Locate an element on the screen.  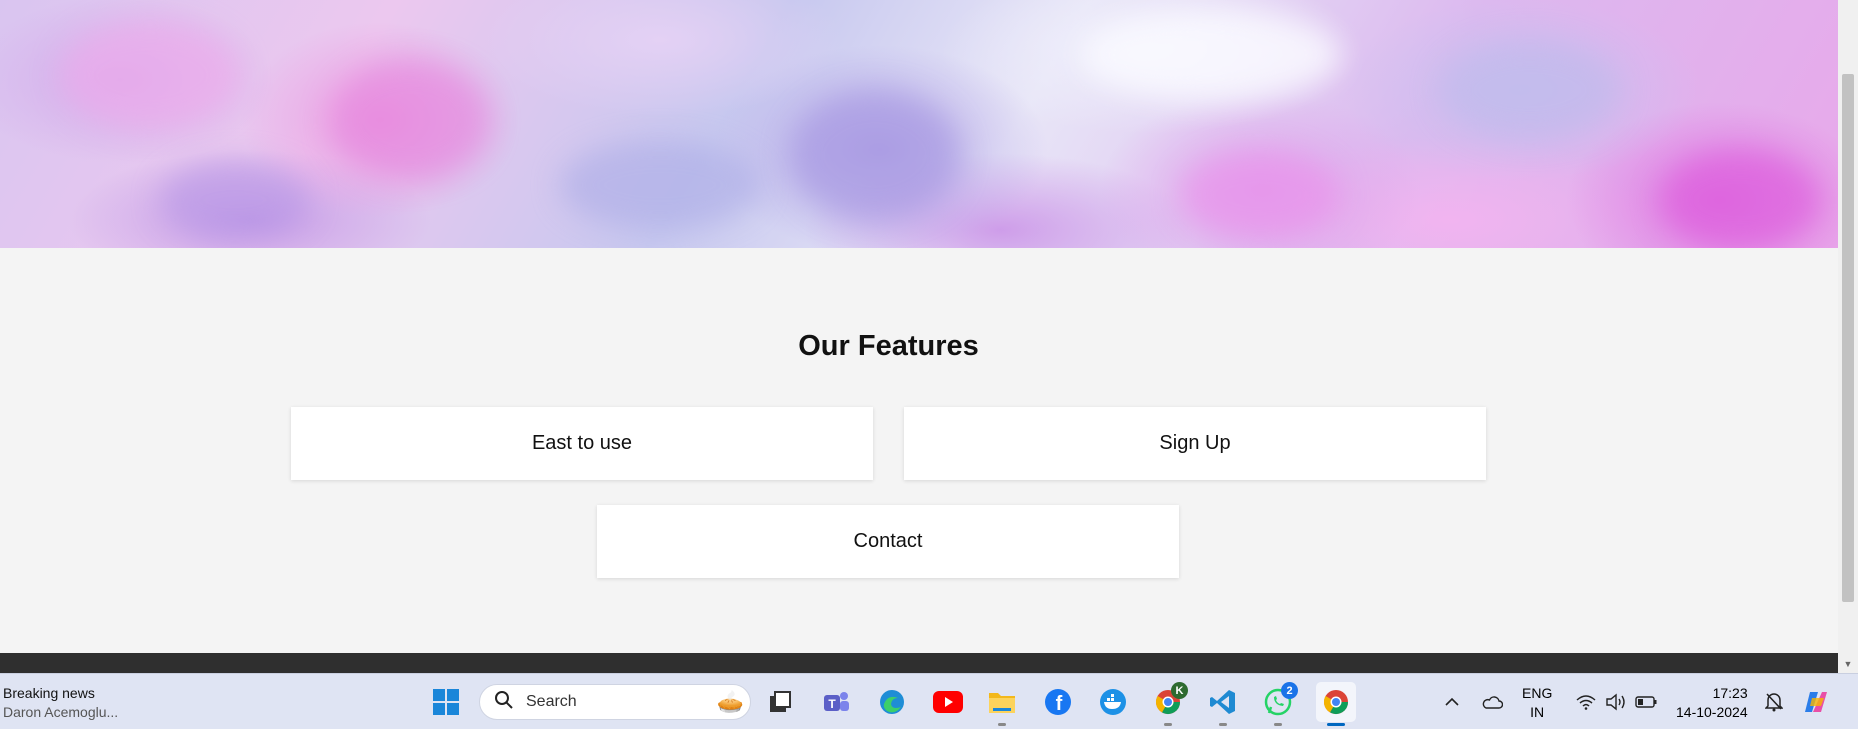
vscode-icon is located at coordinates (1223, 706).